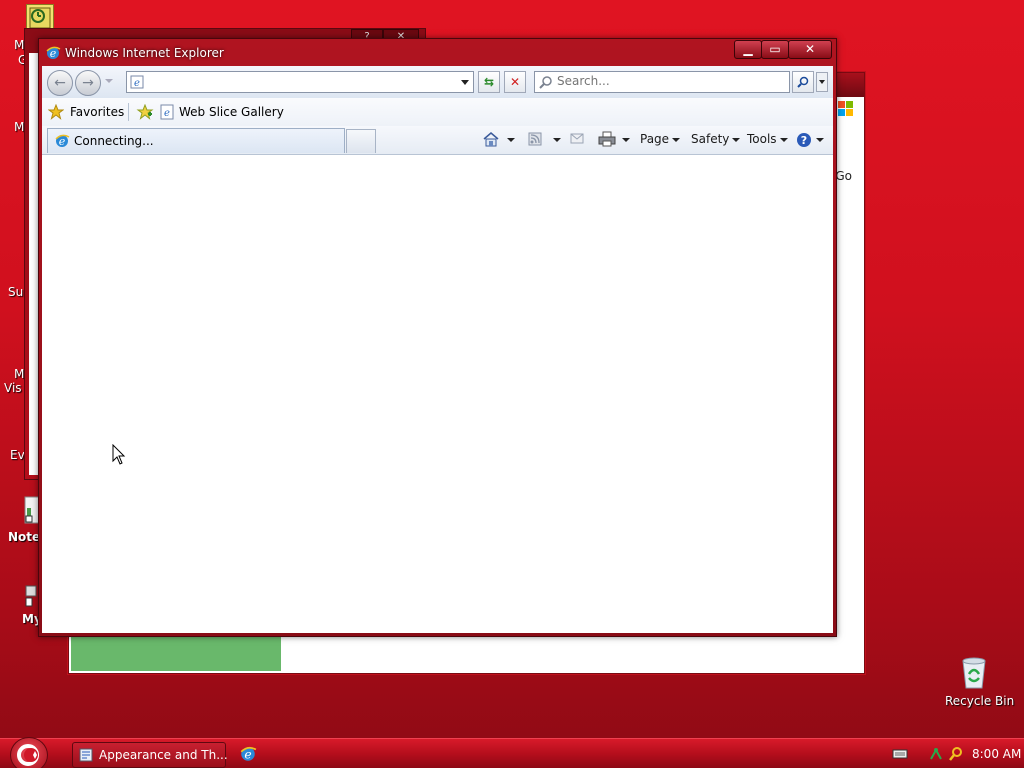  Describe the element at coordinates (60, 83) in the screenshot. I see `back-button: ←` at that location.